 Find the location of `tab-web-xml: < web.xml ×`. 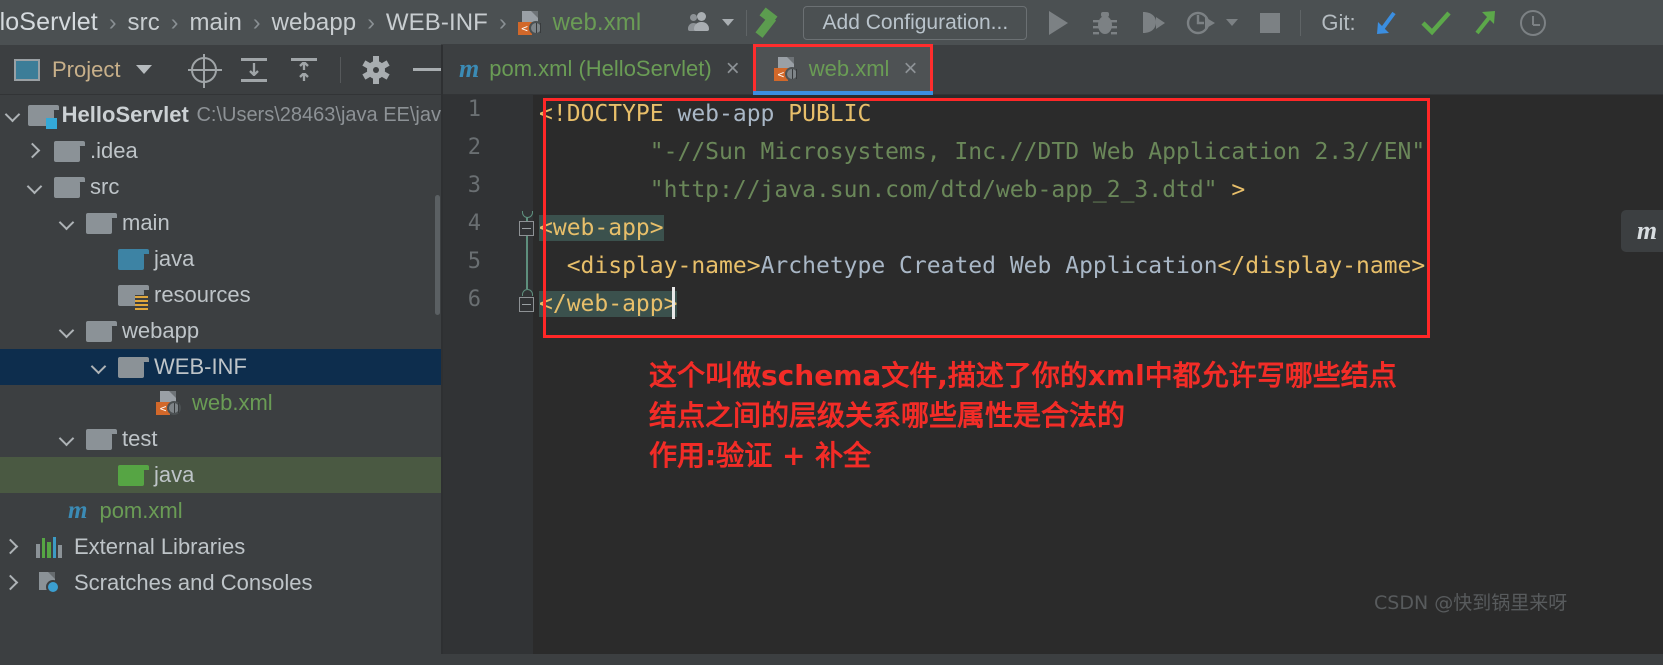

tab-web-xml: < web.xml × is located at coordinates (843, 69).